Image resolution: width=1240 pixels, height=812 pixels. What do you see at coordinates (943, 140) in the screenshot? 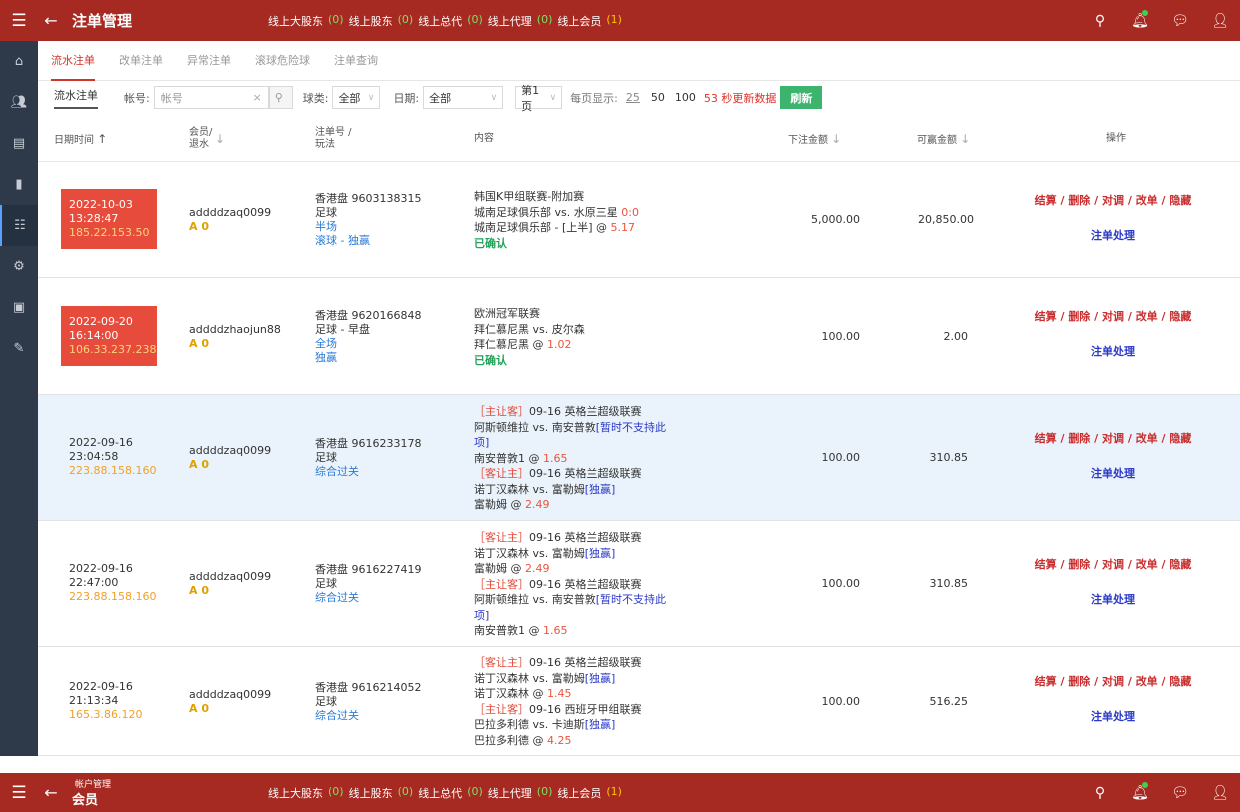
I see `col-winnable: 可赢金额 ↓` at bounding box center [943, 140].